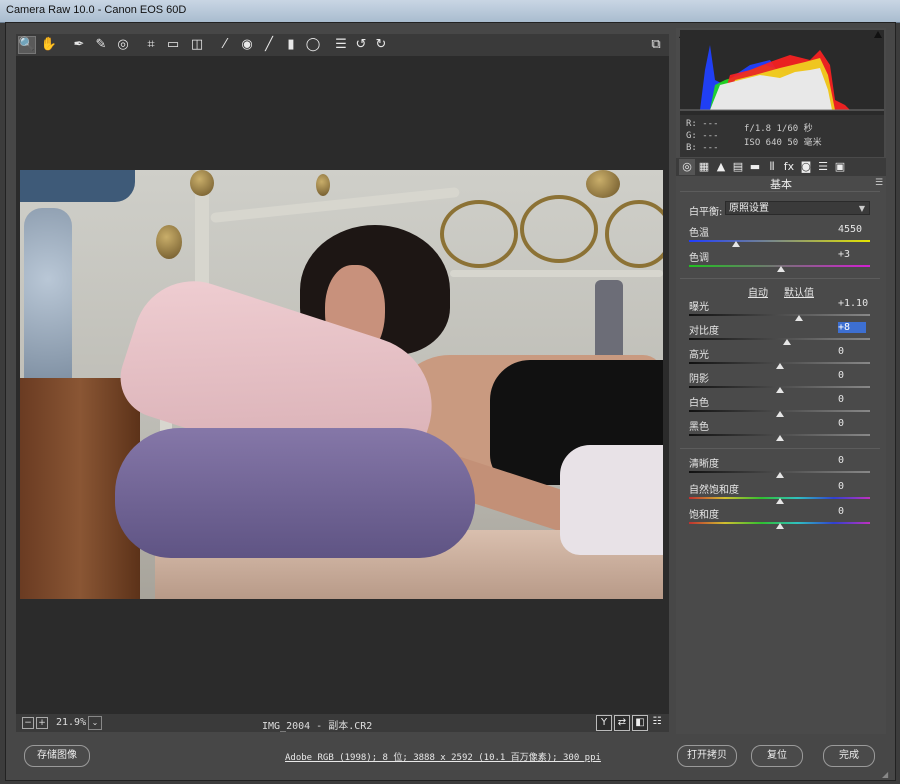 This screenshot has width=900, height=784. Describe the element at coordinates (57, 756) in the screenshot. I see `save-image-button: 存储图像` at that location.